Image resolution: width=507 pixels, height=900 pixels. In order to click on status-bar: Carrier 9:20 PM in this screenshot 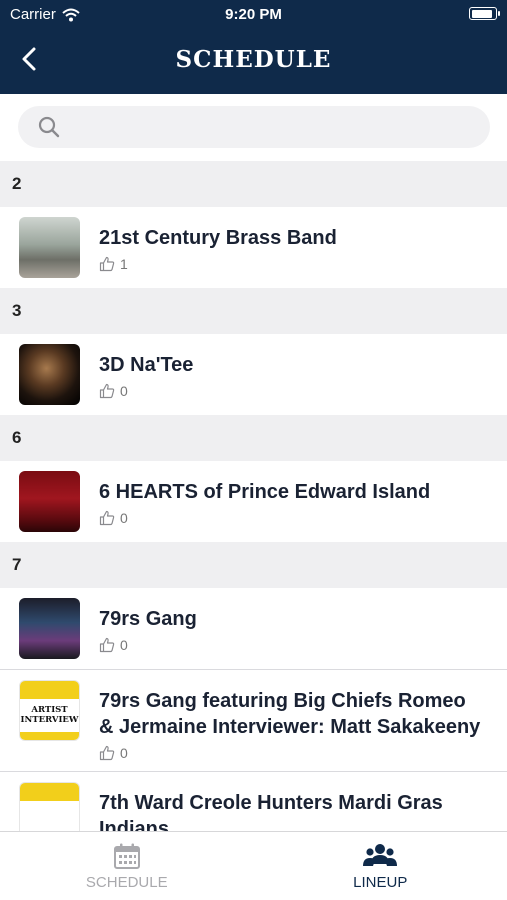, I will do `click(253, 14)`.